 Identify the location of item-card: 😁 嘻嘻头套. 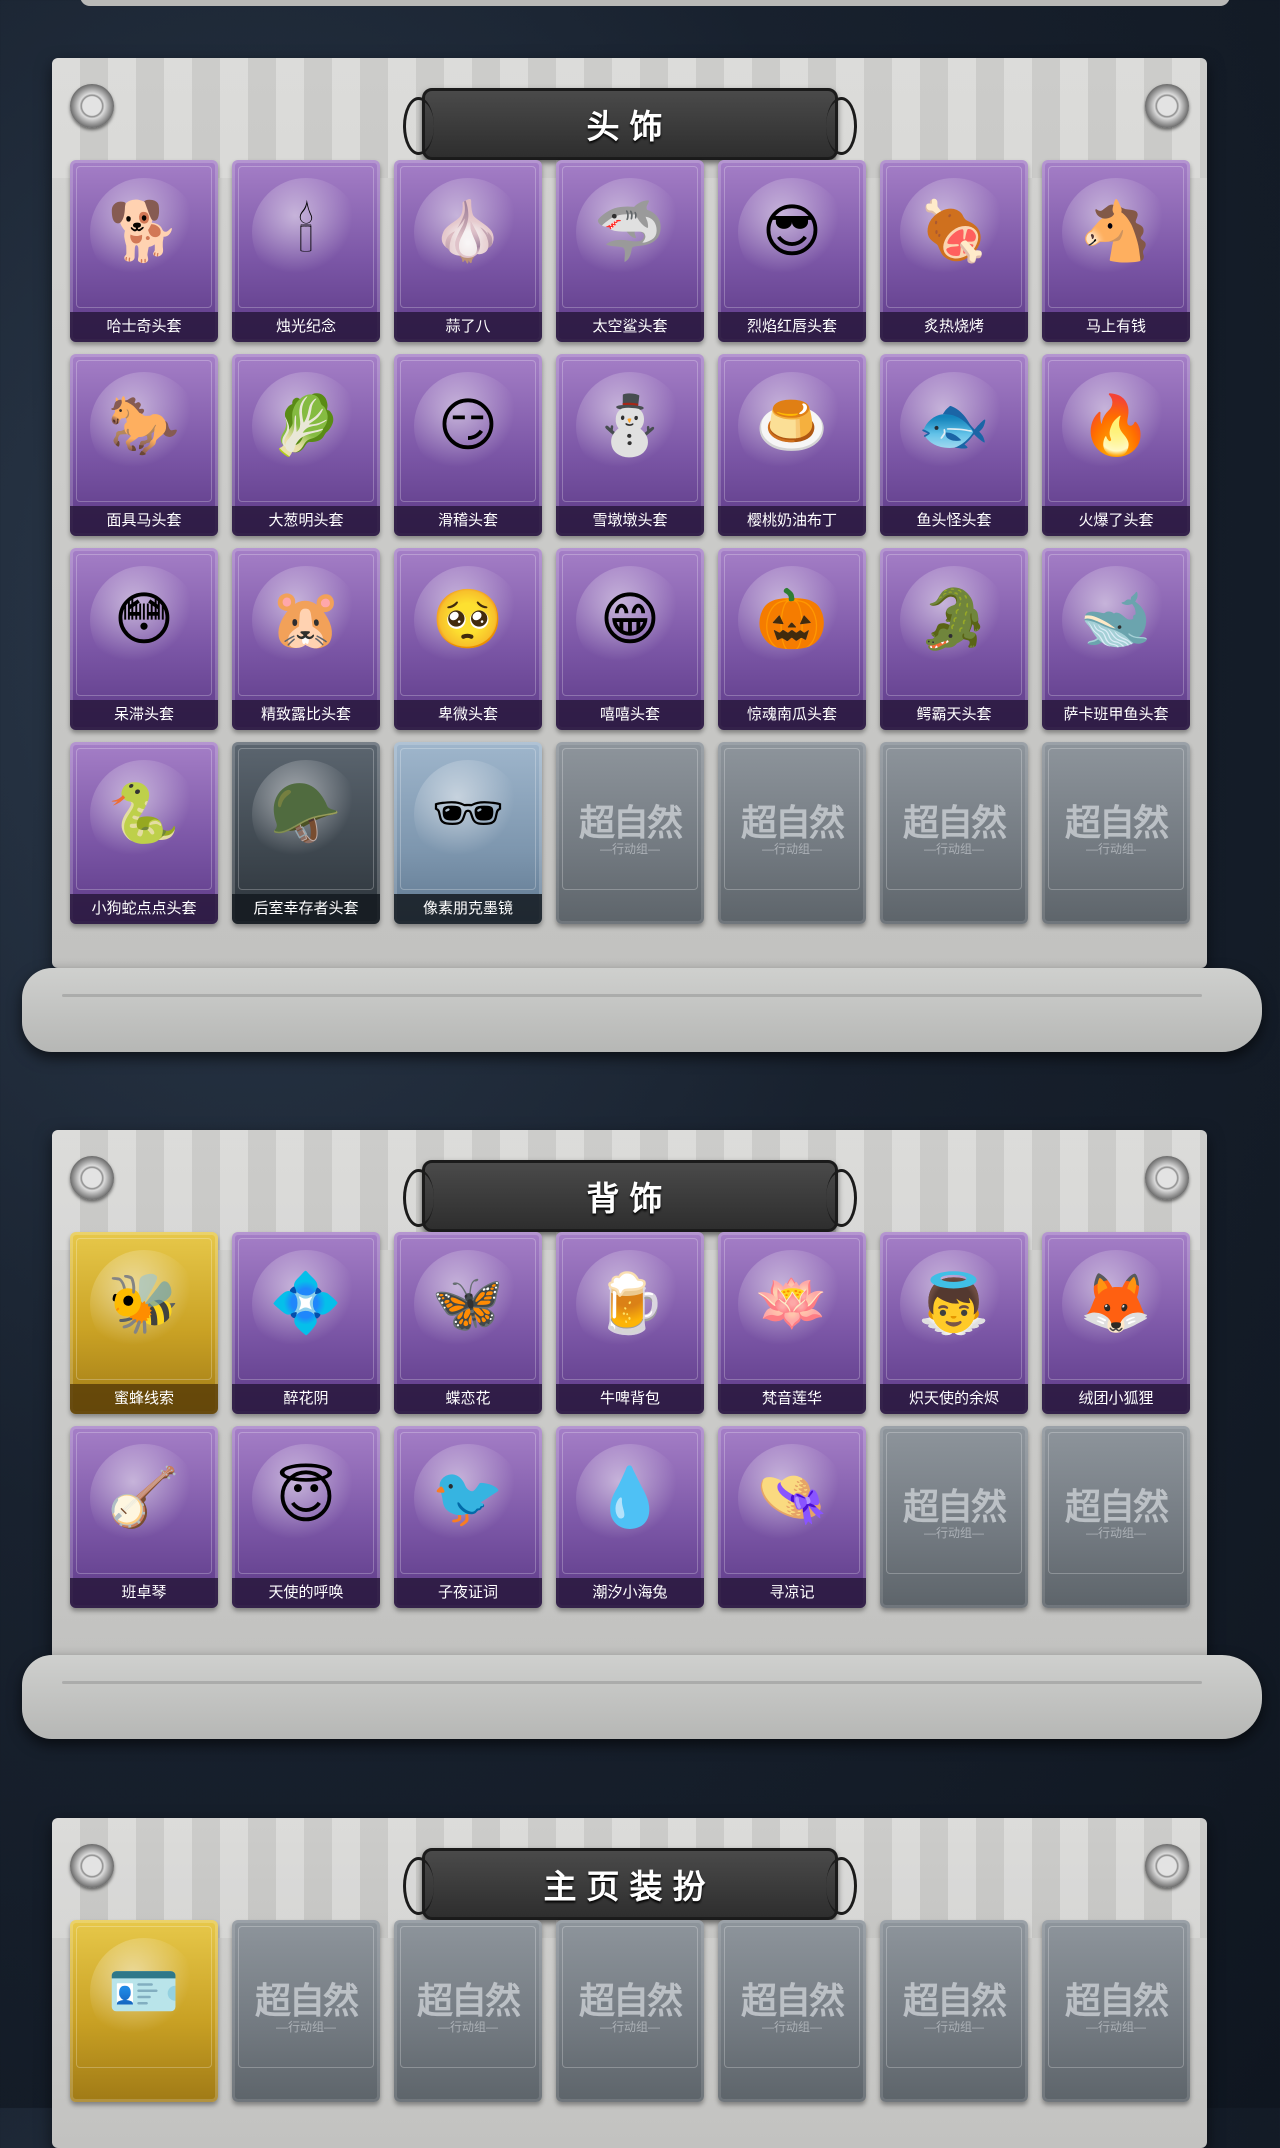
(630, 639).